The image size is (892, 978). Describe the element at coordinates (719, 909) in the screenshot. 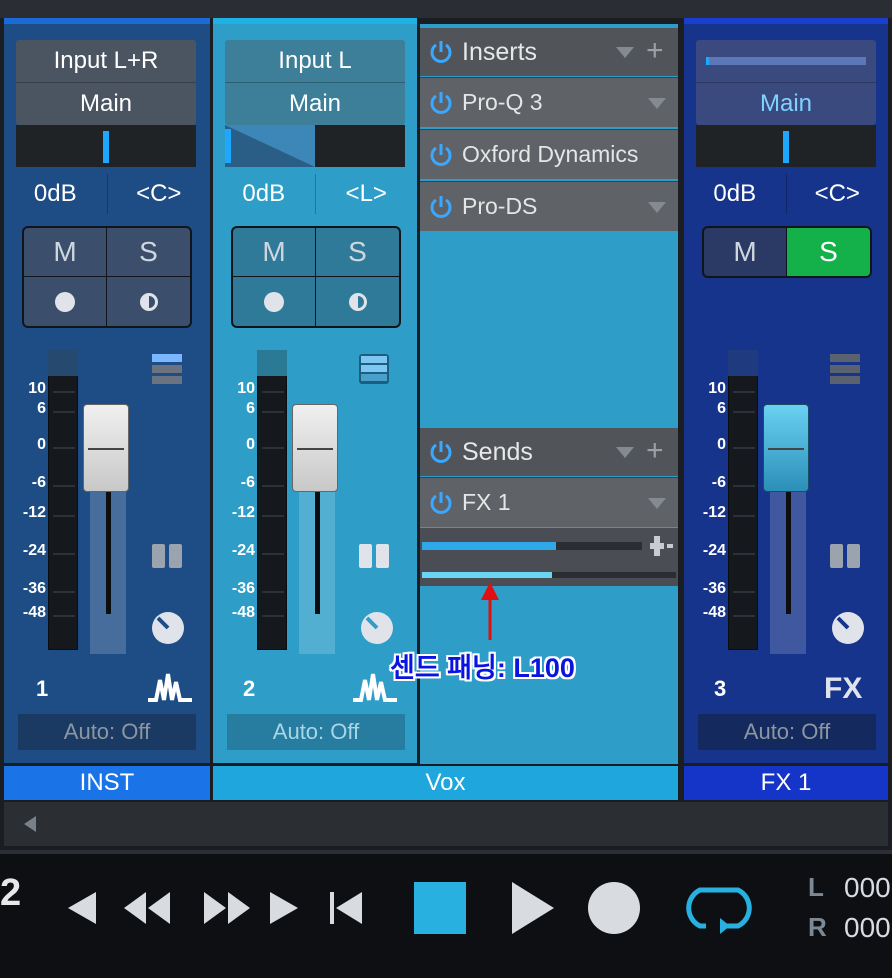

I see `loop-button` at that location.